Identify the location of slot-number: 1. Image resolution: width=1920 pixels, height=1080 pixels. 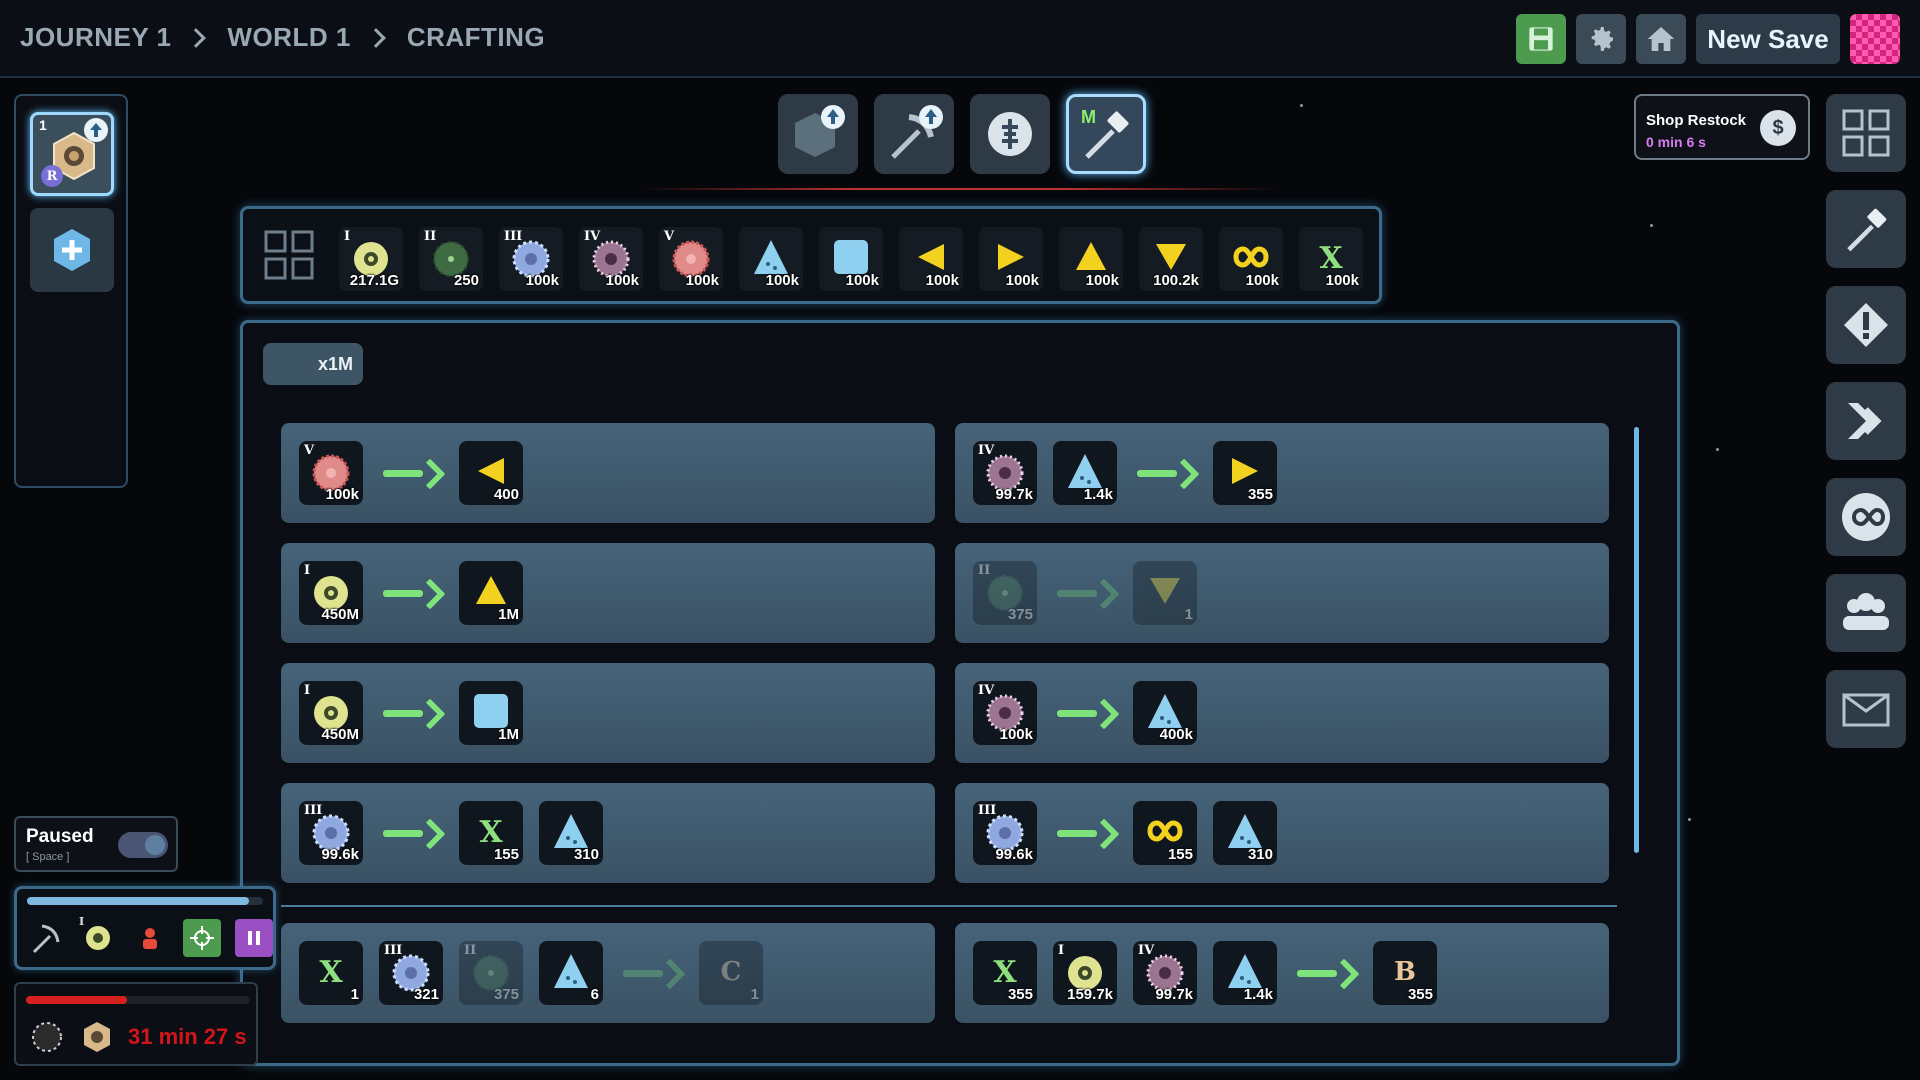
(43, 125).